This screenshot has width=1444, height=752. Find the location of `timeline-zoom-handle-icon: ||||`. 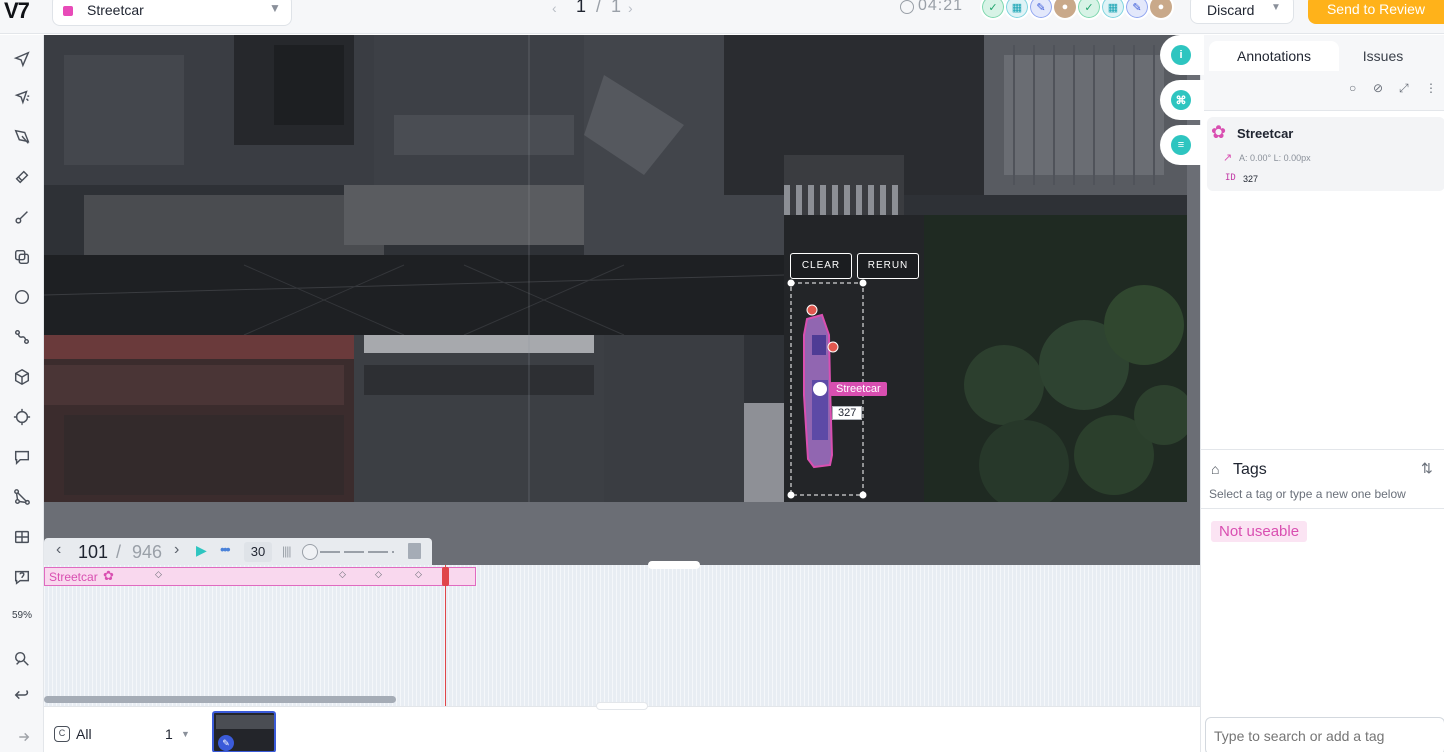

timeline-zoom-handle-icon: |||| is located at coordinates (287, 551).